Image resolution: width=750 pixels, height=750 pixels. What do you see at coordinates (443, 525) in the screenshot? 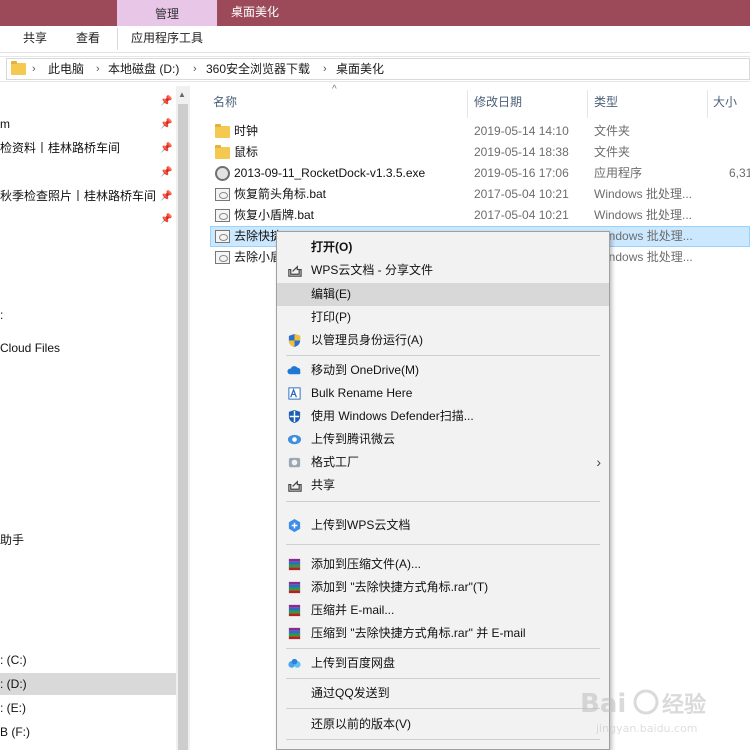
I see `menu-item-wps-upload: 上传到WPS云文档` at bounding box center [443, 525].